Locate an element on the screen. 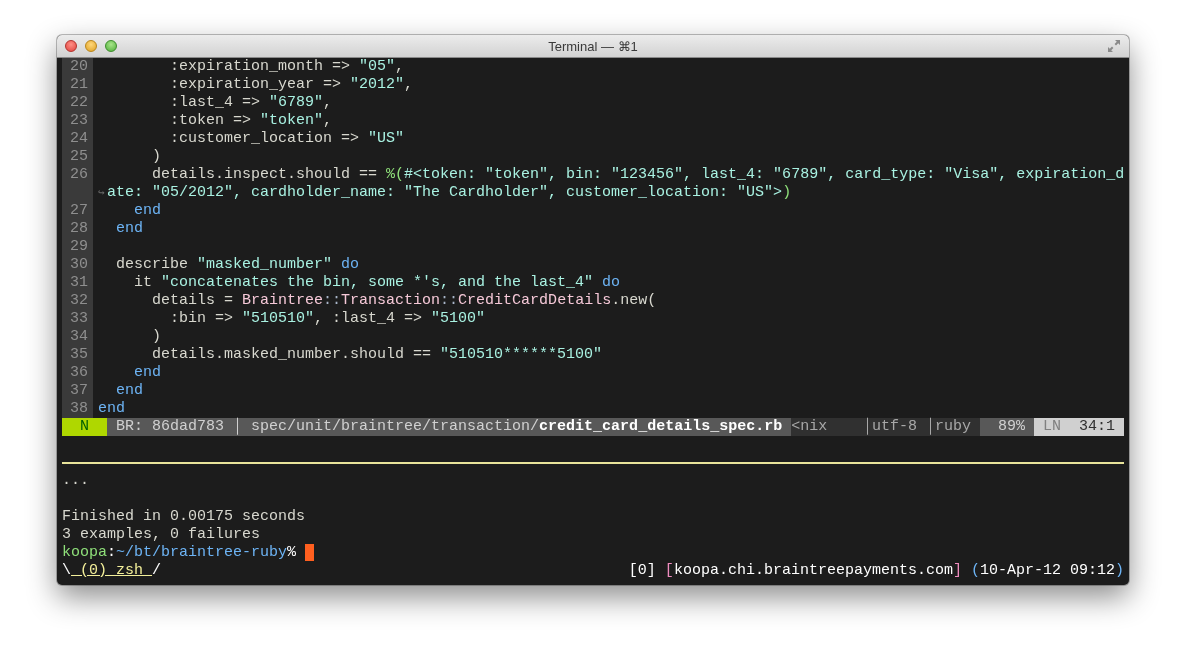 This screenshot has height=665, width=1186. status-segment: │ is located at coordinates (238, 427).